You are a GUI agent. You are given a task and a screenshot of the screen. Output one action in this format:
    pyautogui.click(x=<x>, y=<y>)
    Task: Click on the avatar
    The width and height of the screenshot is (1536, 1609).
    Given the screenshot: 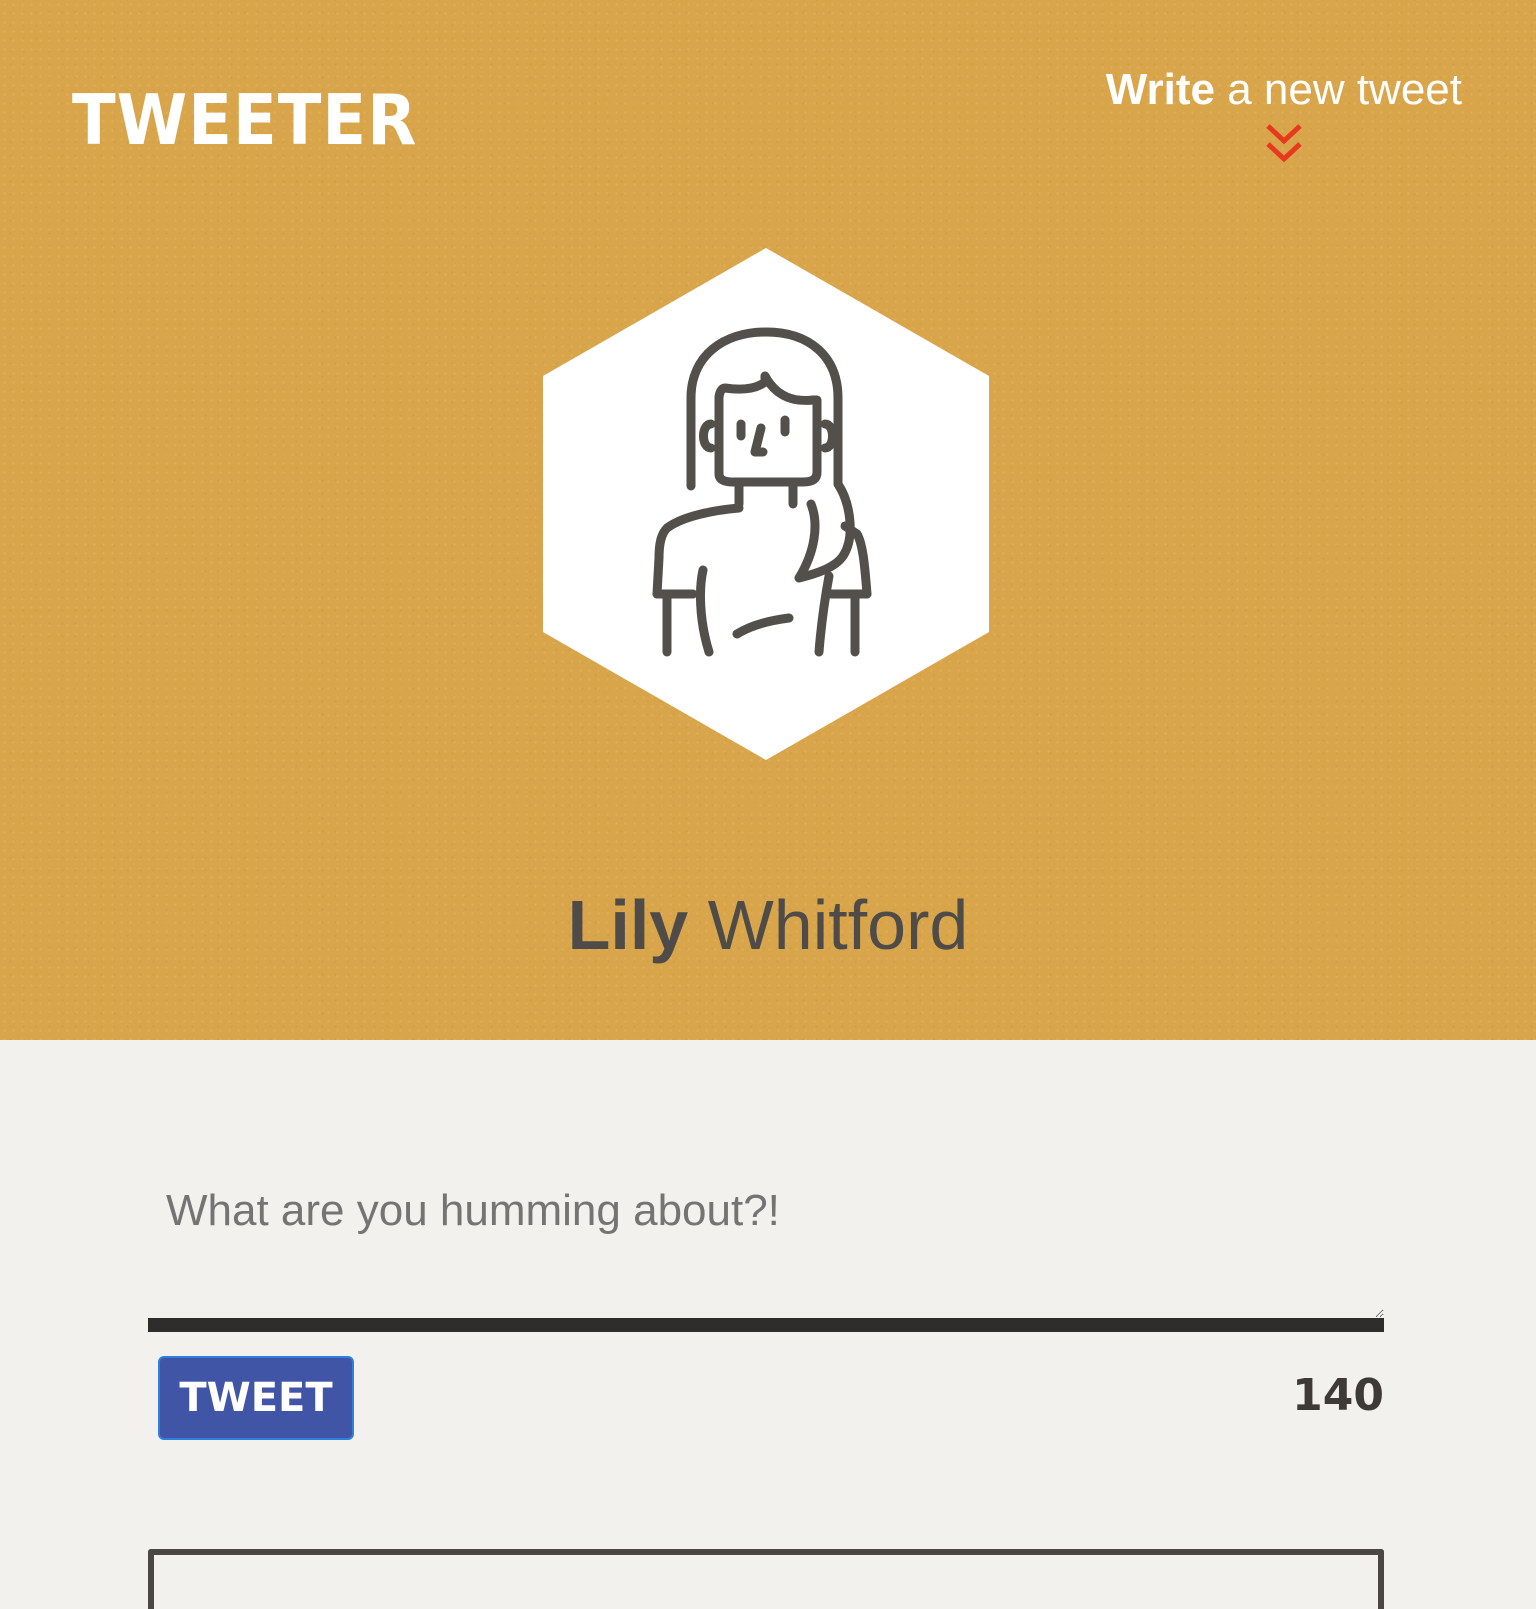 What is the action you would take?
    pyautogui.click(x=766, y=504)
    